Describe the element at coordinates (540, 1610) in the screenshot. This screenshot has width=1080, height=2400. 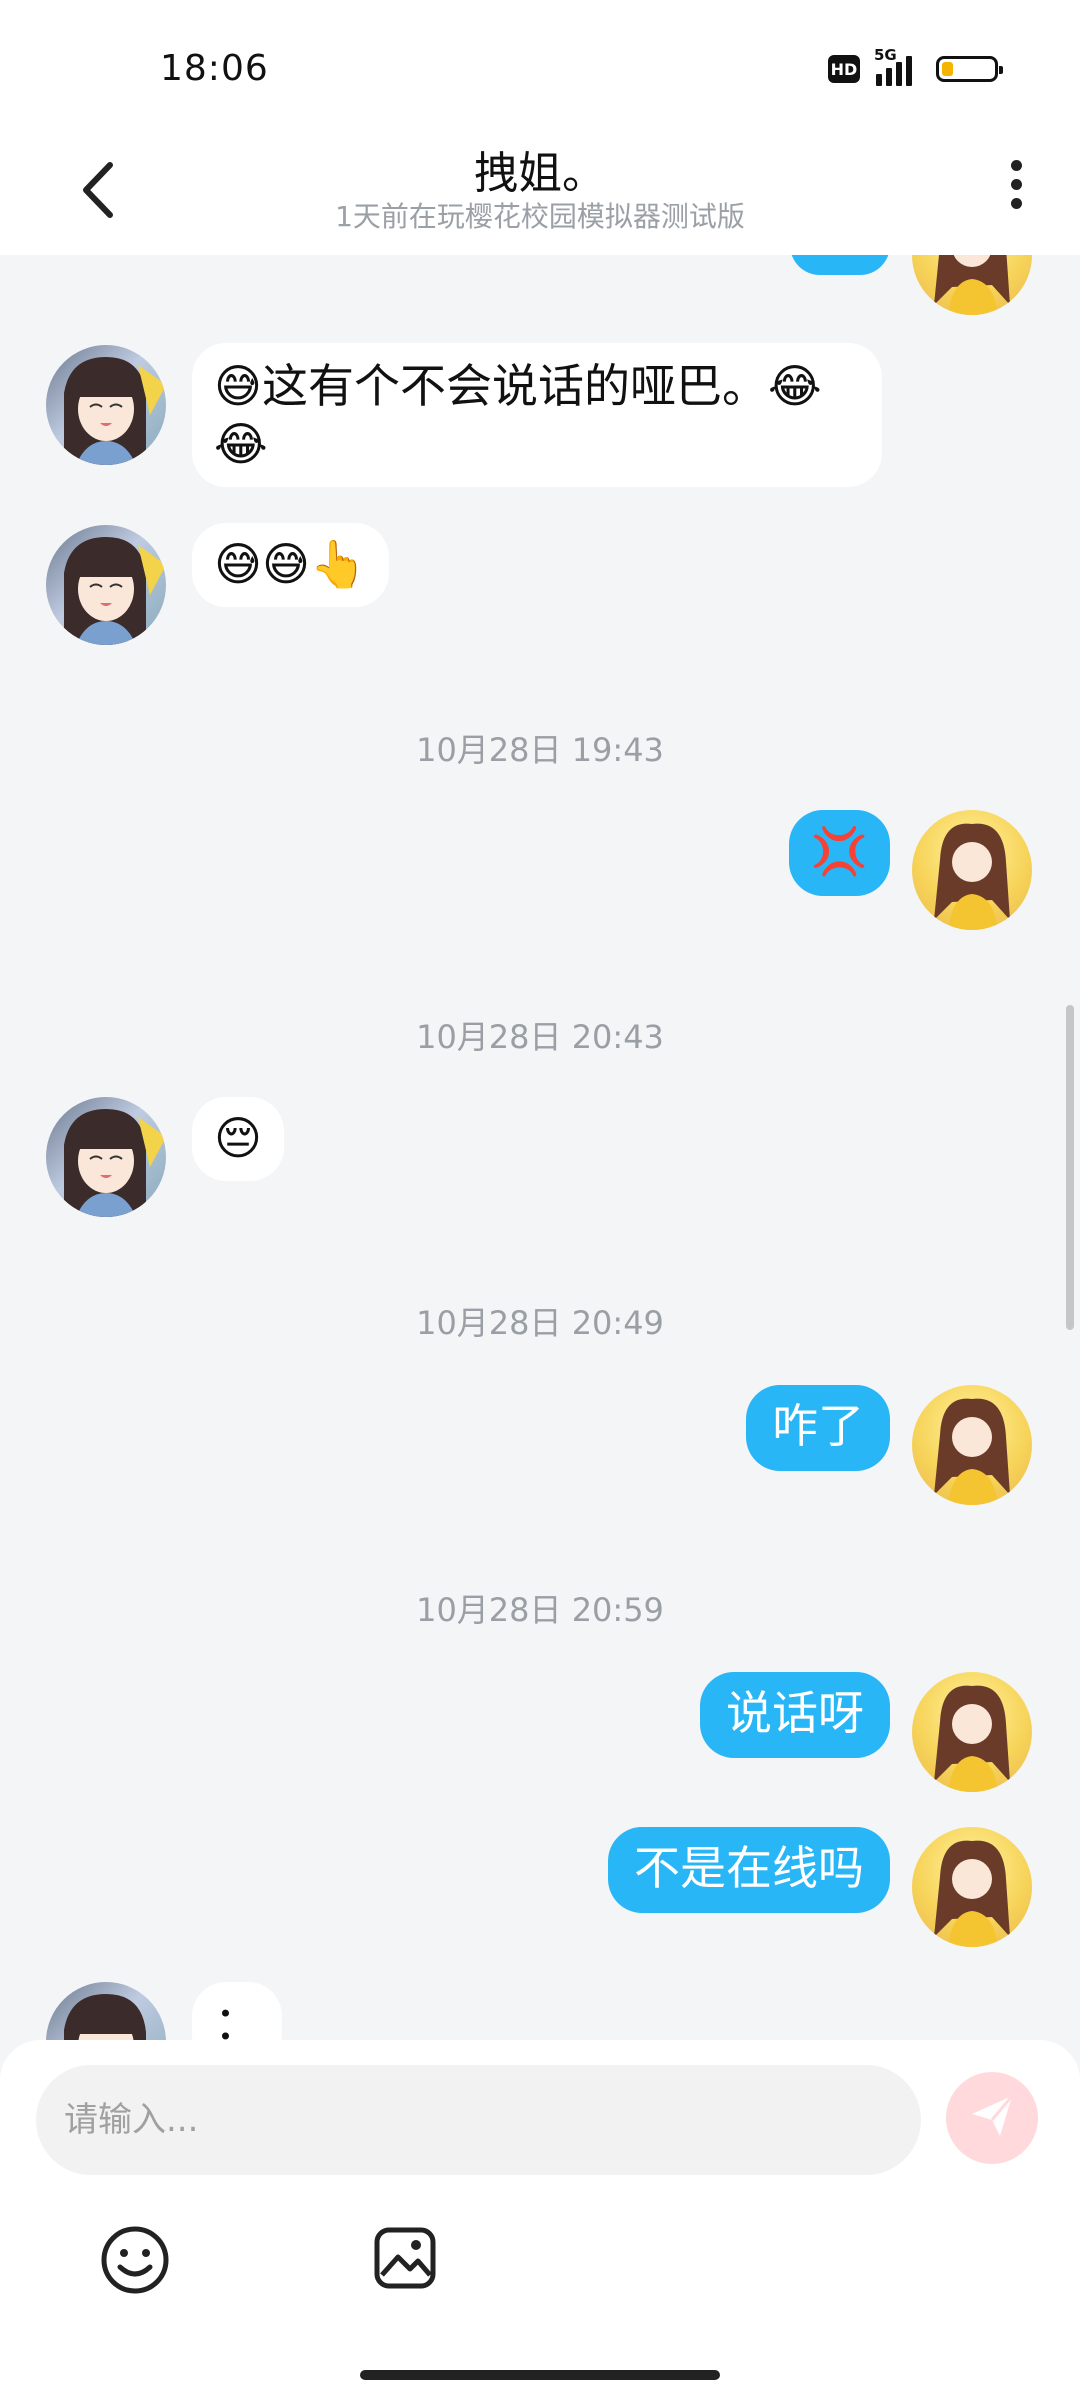
I see `message-timestamp: 10月28日 20:59` at that location.